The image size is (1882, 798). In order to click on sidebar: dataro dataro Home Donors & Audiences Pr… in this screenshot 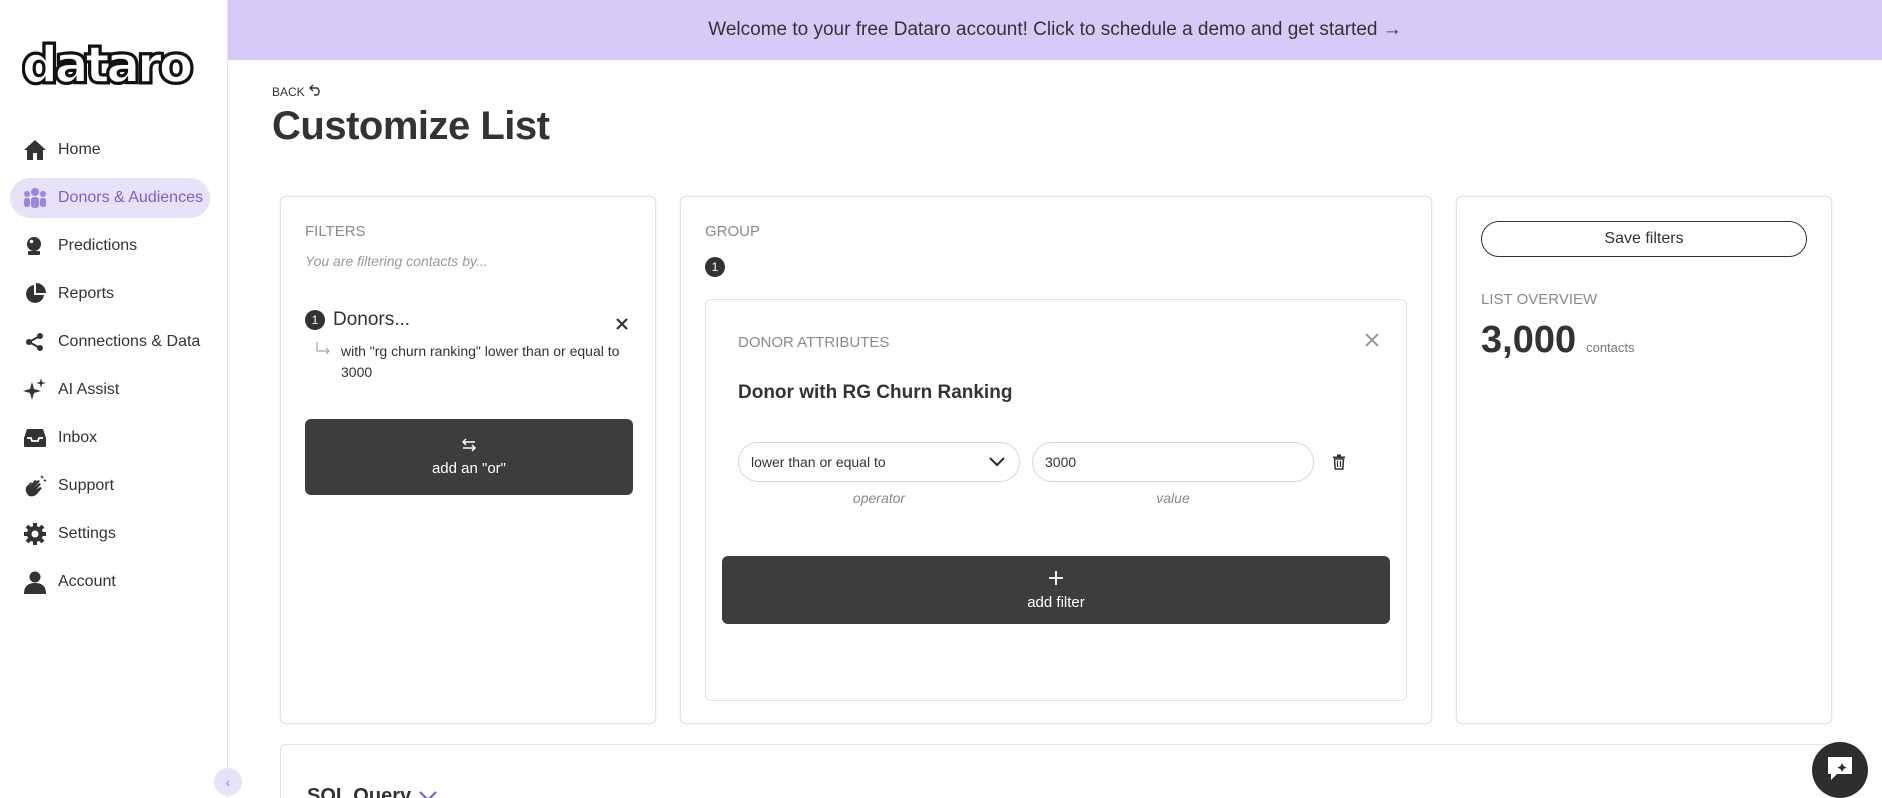, I will do `click(121, 399)`.